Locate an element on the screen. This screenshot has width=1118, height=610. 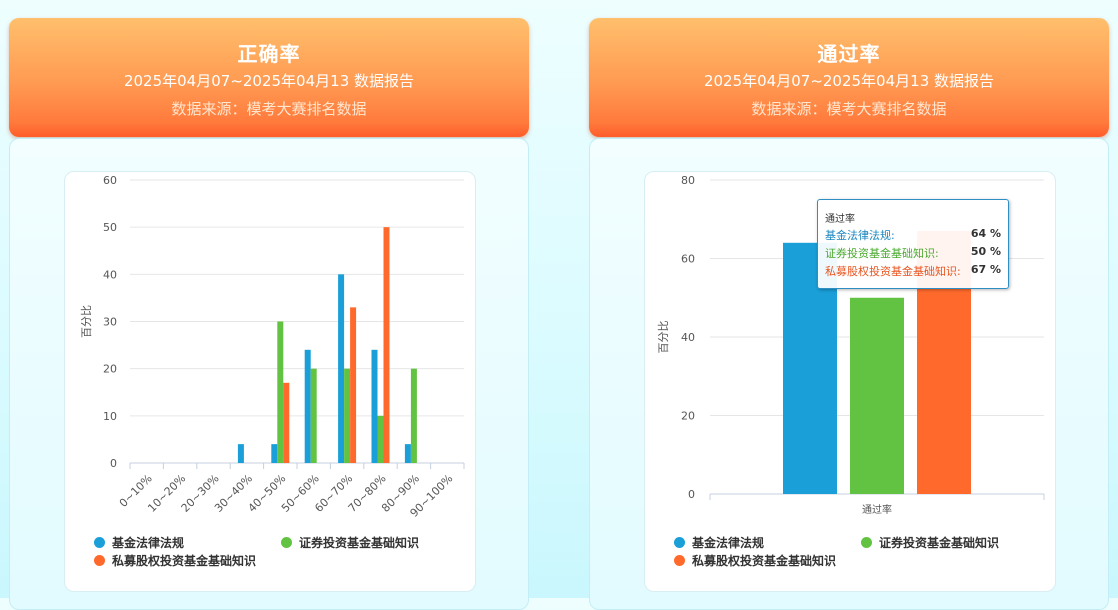
y-tick-label: 10 is located at coordinates (110, 416).